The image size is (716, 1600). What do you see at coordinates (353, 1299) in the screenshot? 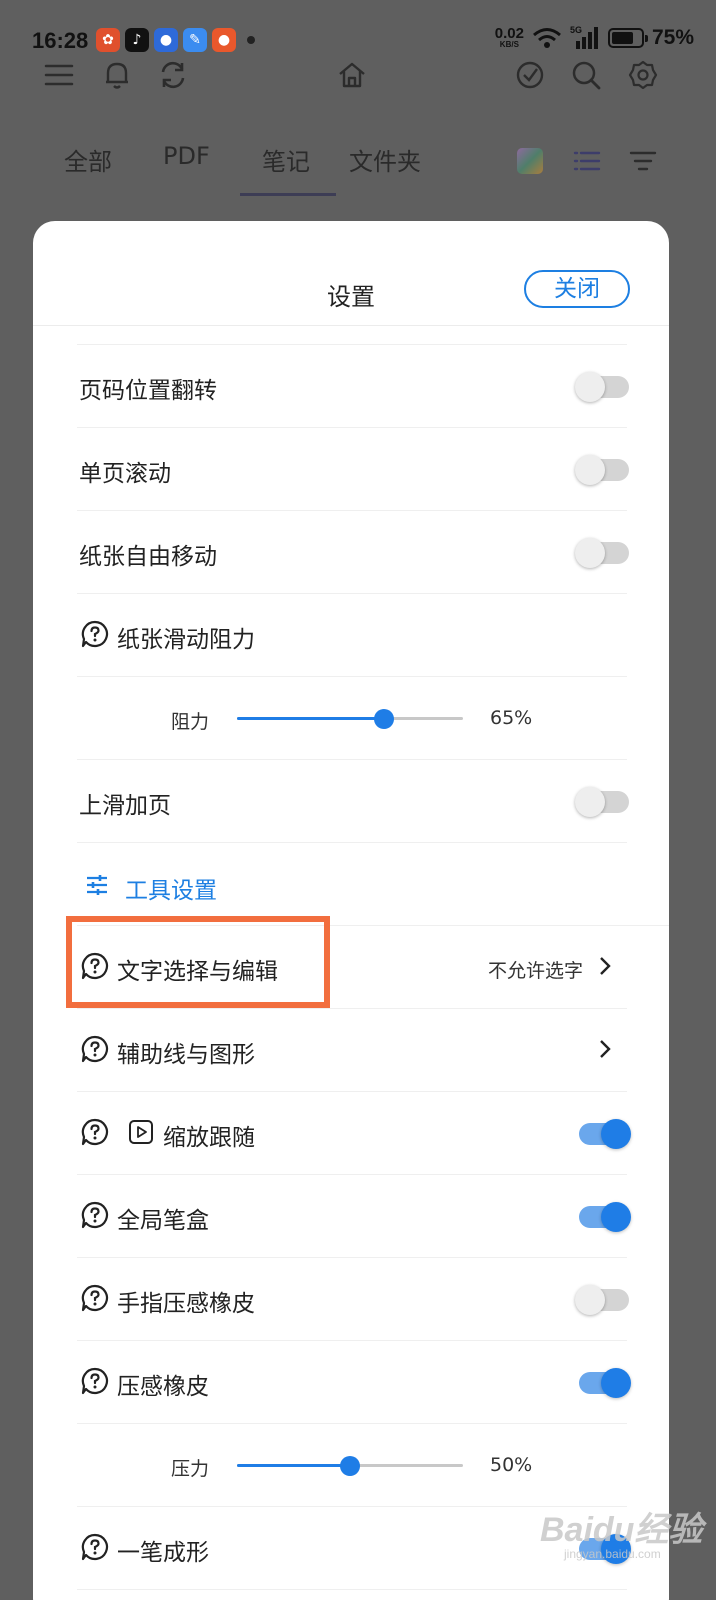
I see `setting-finger-pressure-eraser: 手指压感橡皮` at bounding box center [353, 1299].